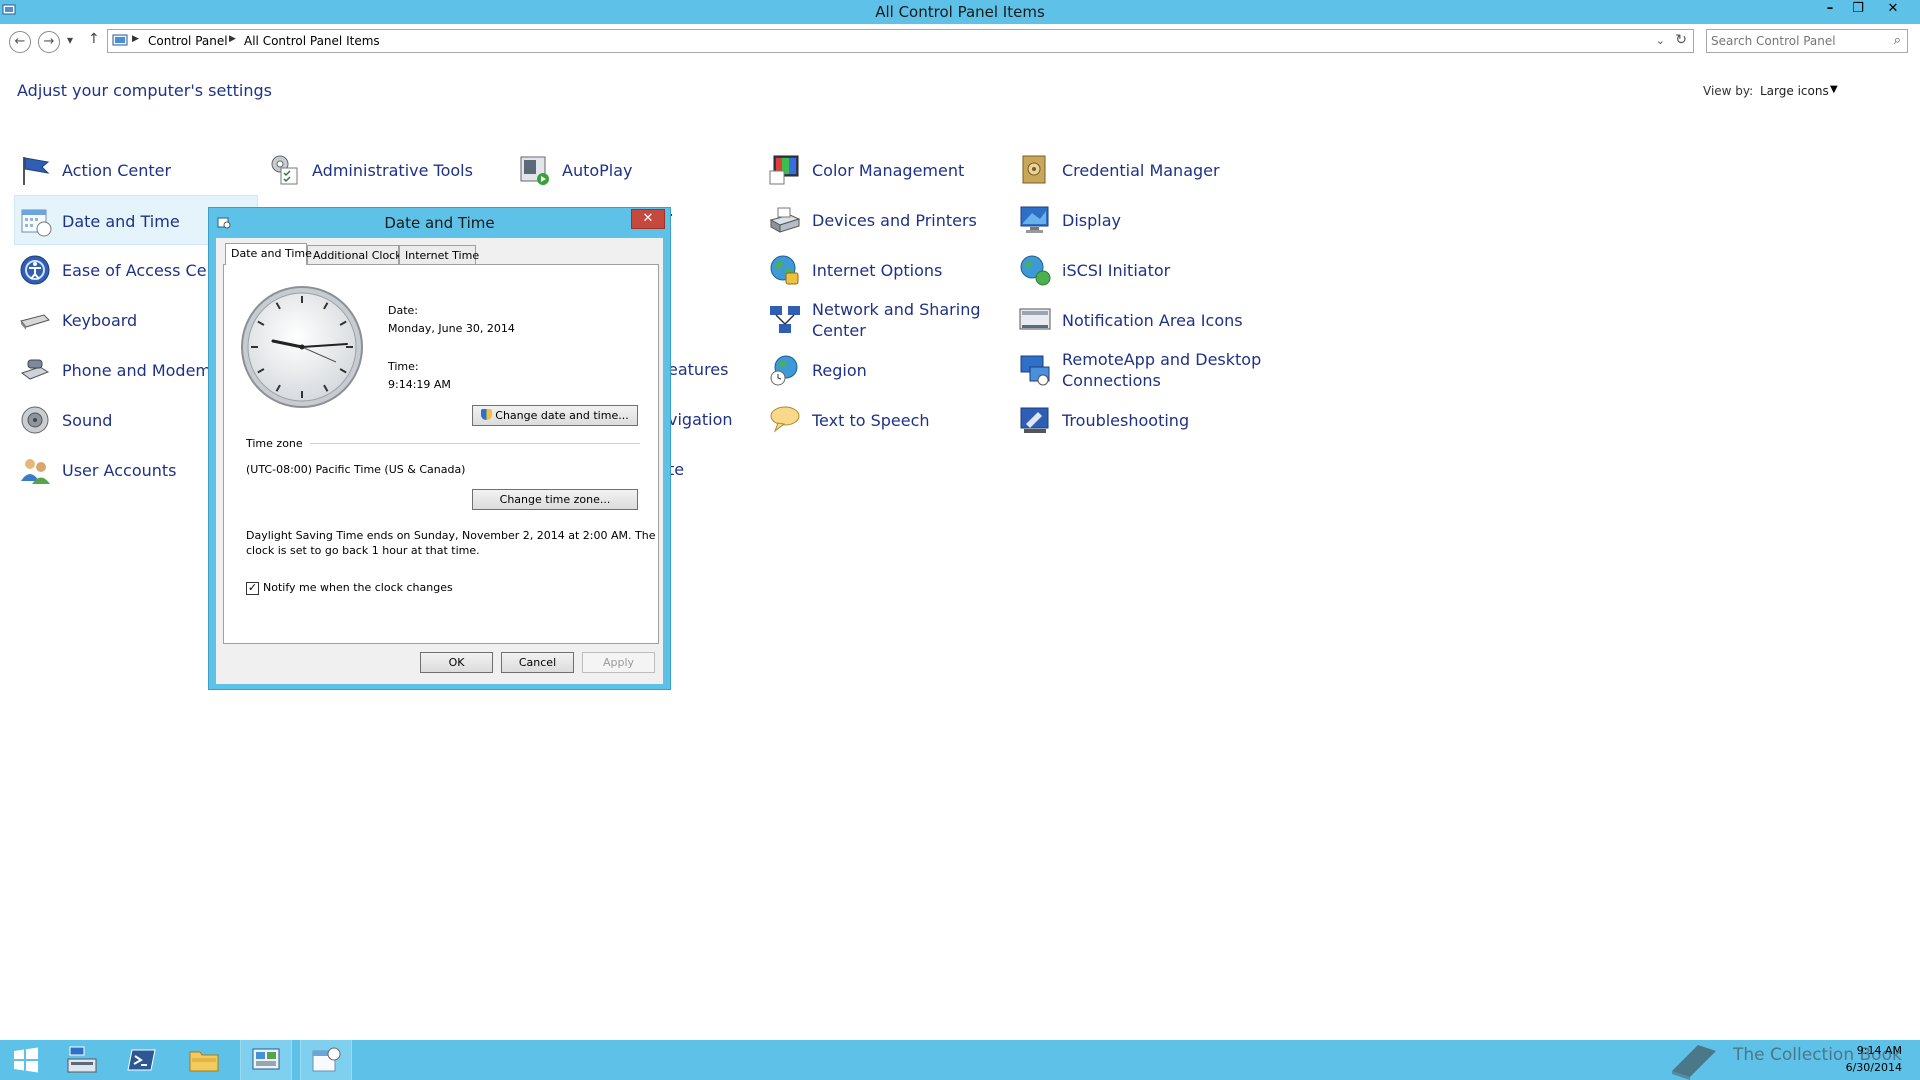  Describe the element at coordinates (120, 40) in the screenshot. I see `control-panel-icon` at that location.